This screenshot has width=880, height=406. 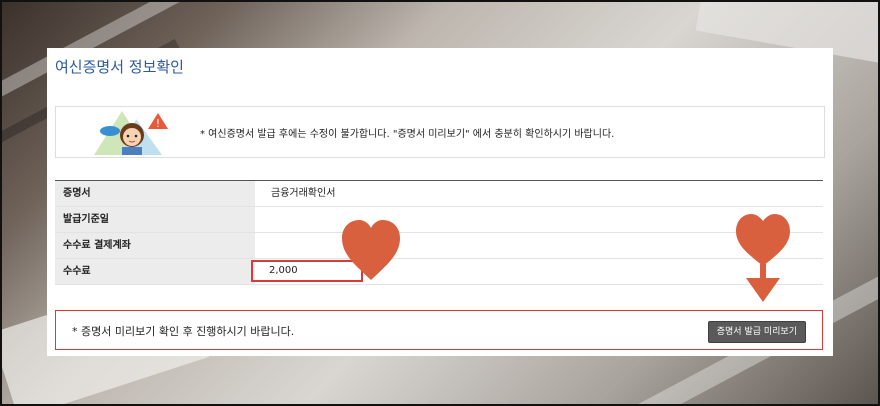 What do you see at coordinates (303, 193) in the screenshot?
I see `row-value: 금융거래확인서` at bounding box center [303, 193].